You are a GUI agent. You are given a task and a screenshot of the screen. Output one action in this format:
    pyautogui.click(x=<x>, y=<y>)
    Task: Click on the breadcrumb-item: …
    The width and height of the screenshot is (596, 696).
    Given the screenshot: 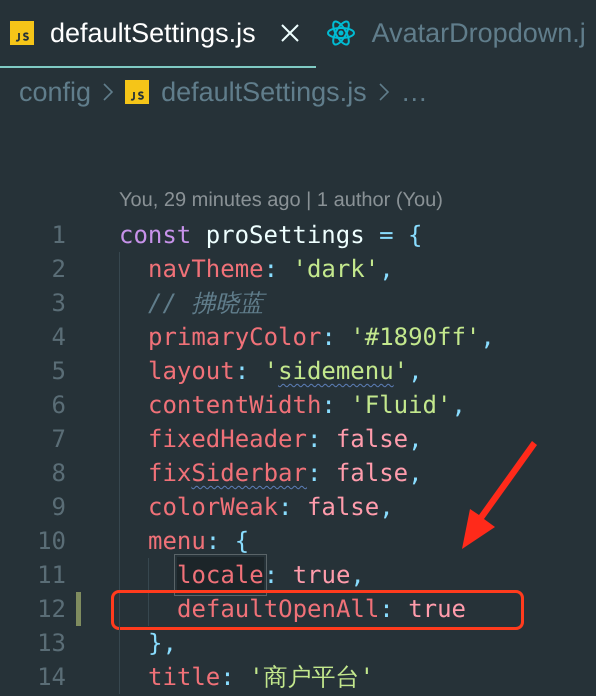 What is the action you would take?
    pyautogui.click(x=414, y=92)
    